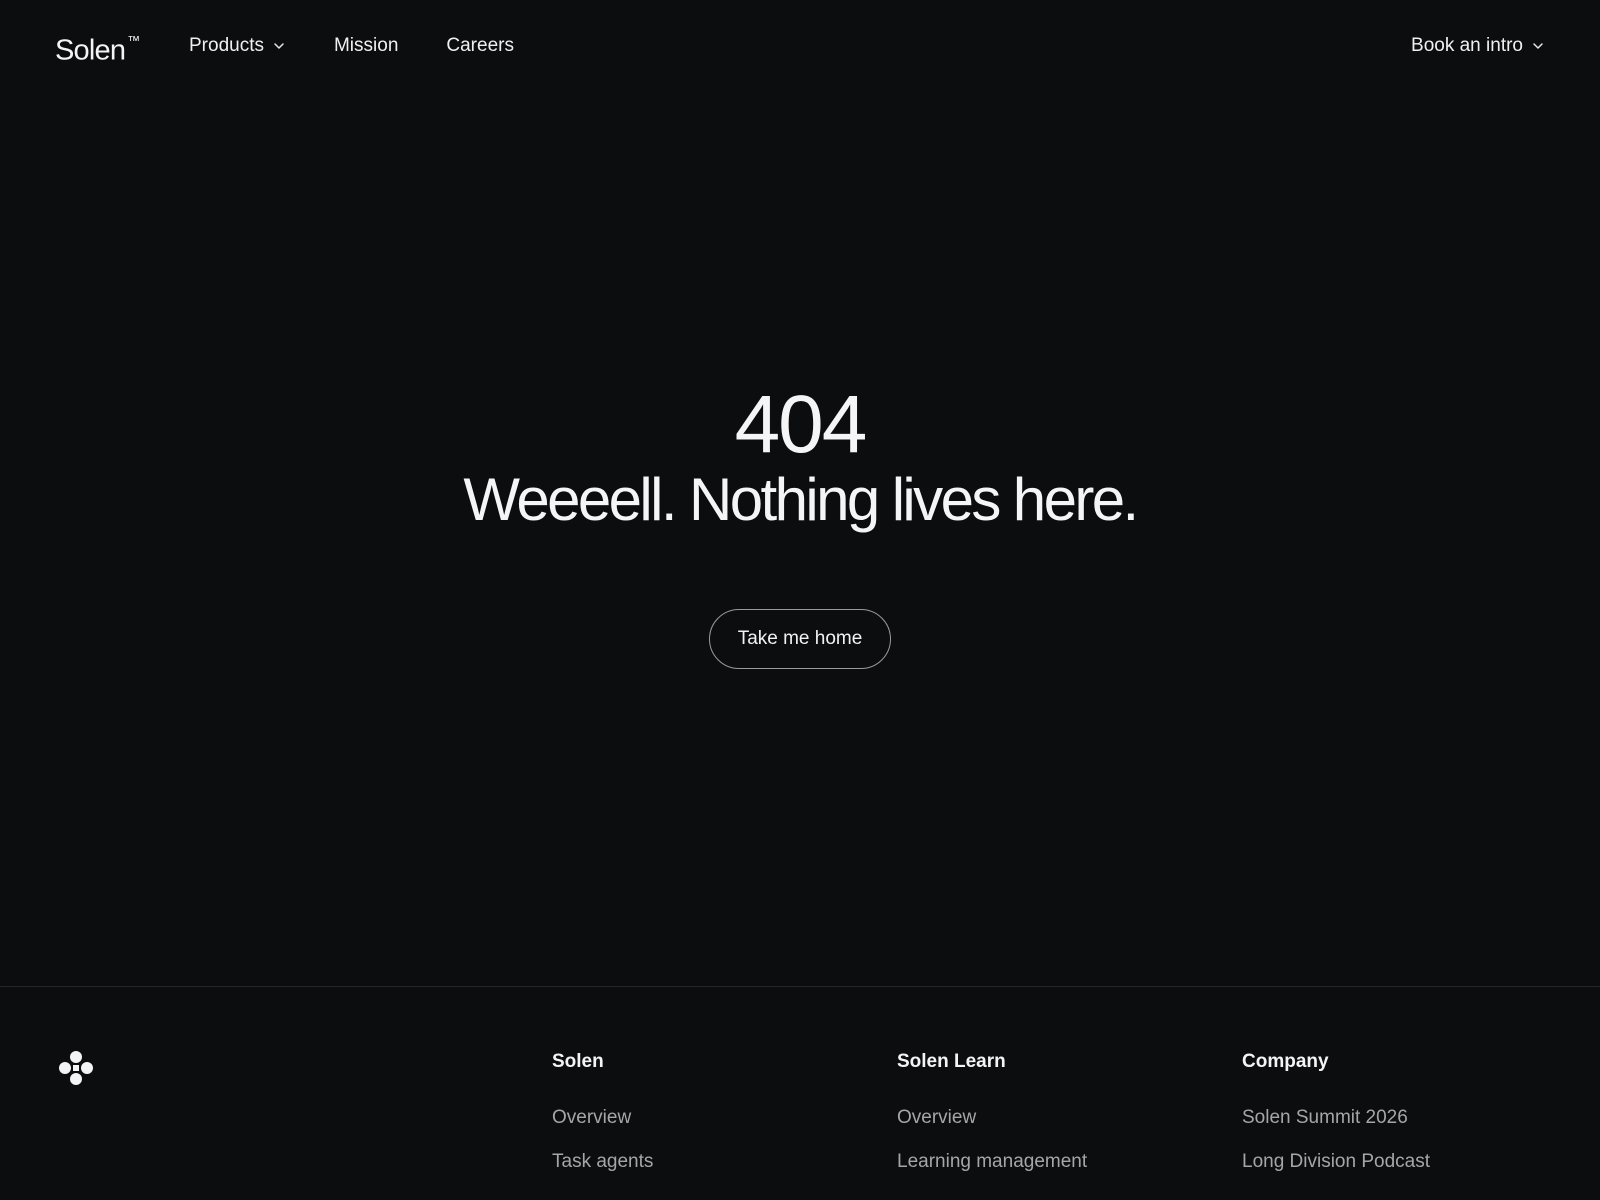 The width and height of the screenshot is (1600, 1200). I want to click on nav-careers: Careers, so click(480, 46).